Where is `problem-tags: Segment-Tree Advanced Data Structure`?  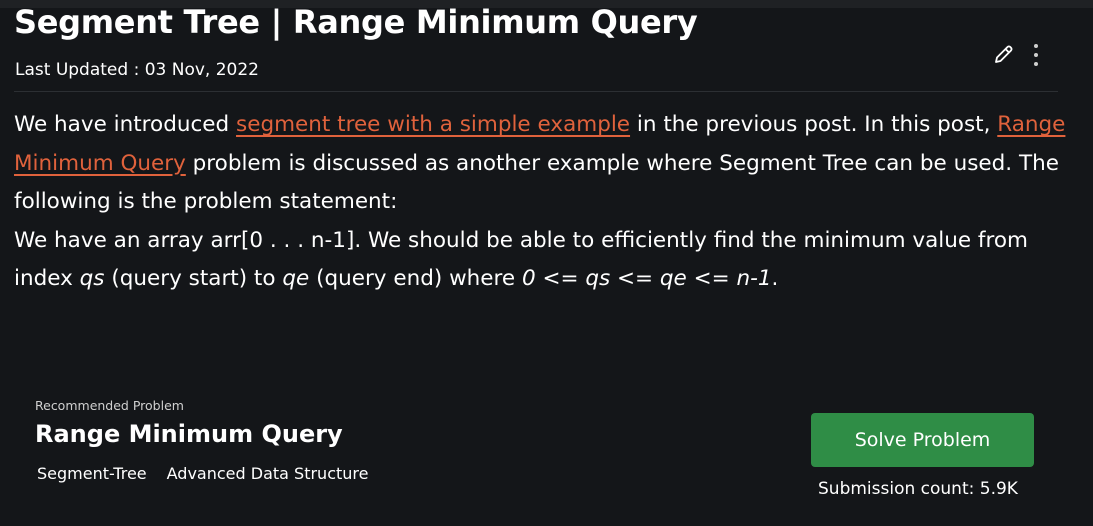
problem-tags: Segment-Tree Advanced Data Structure is located at coordinates (202, 473).